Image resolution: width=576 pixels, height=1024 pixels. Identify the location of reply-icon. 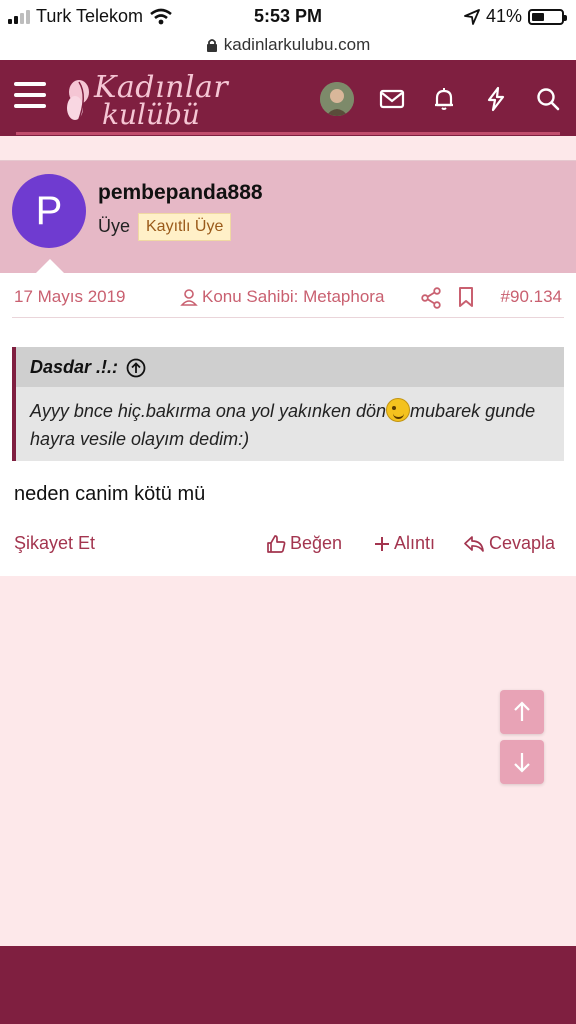
(474, 543).